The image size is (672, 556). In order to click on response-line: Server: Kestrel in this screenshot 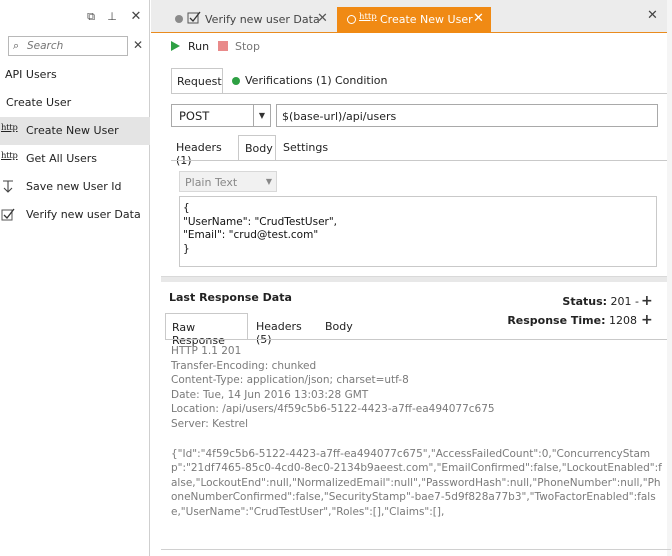, I will do `click(209, 423)`.